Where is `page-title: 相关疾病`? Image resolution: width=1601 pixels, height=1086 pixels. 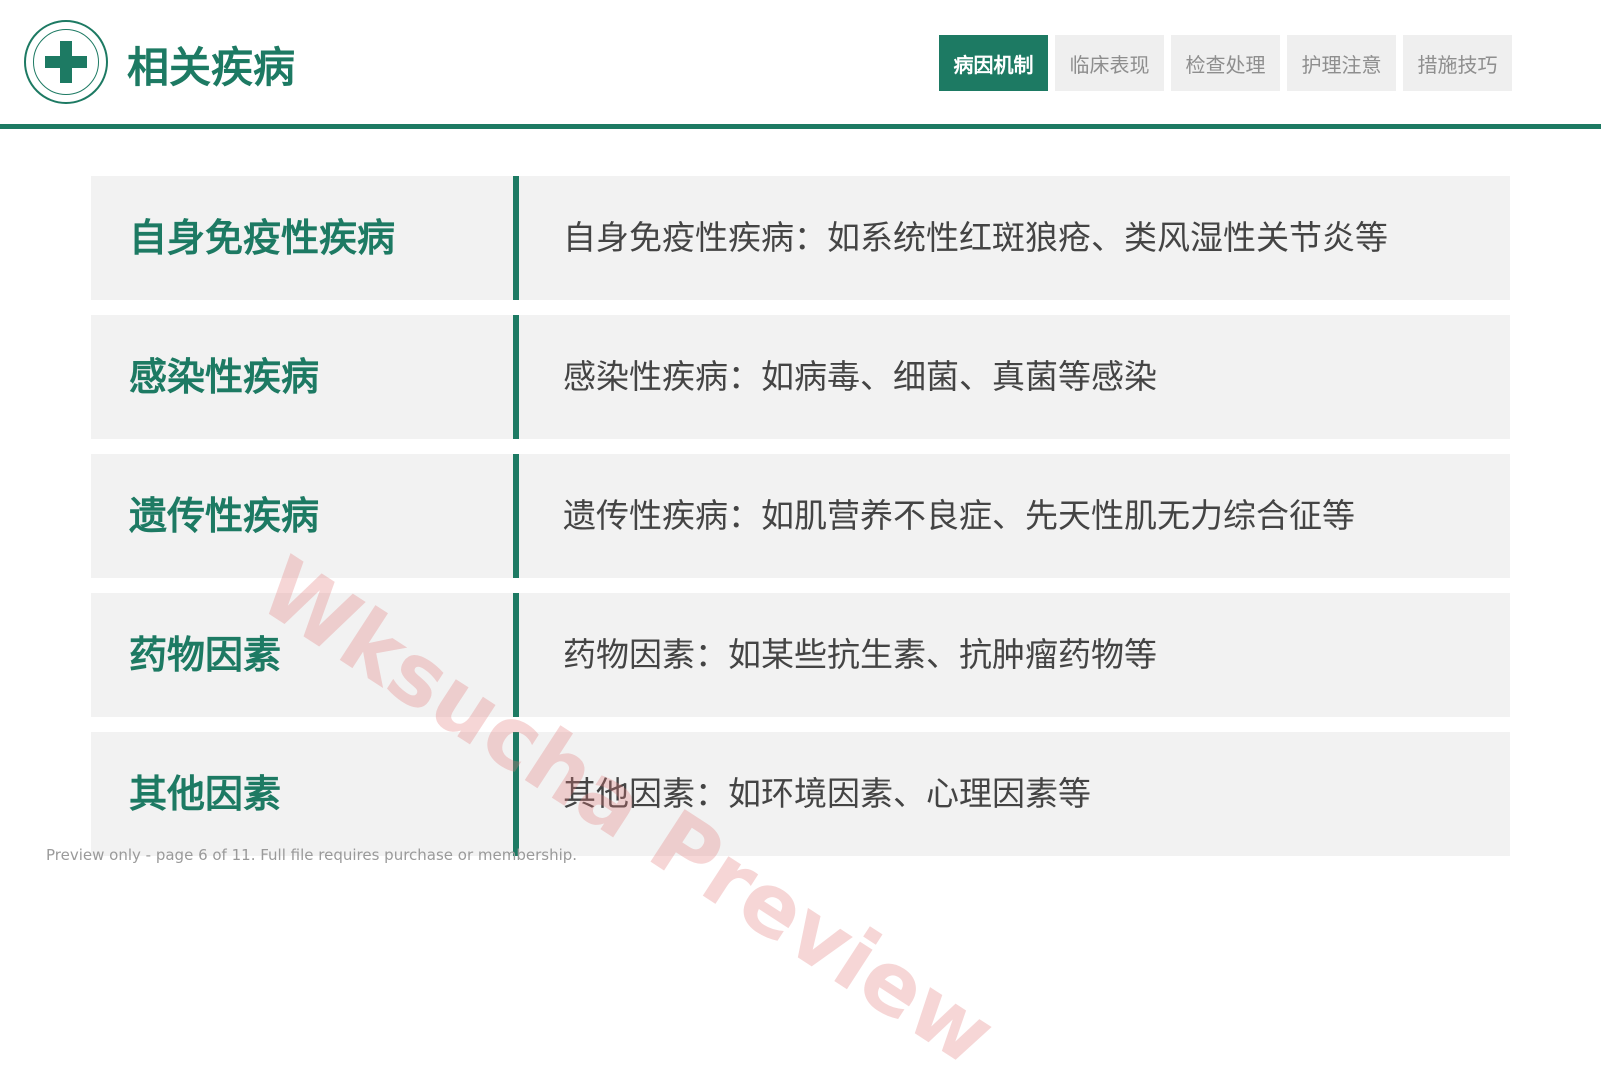 page-title: 相关疾病 is located at coordinates (211, 67).